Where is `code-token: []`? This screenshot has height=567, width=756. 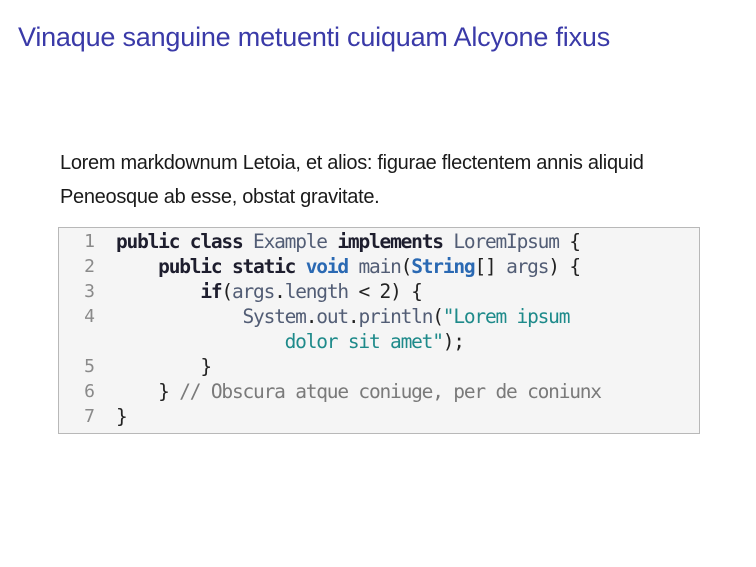
code-token: [] is located at coordinates (490, 266).